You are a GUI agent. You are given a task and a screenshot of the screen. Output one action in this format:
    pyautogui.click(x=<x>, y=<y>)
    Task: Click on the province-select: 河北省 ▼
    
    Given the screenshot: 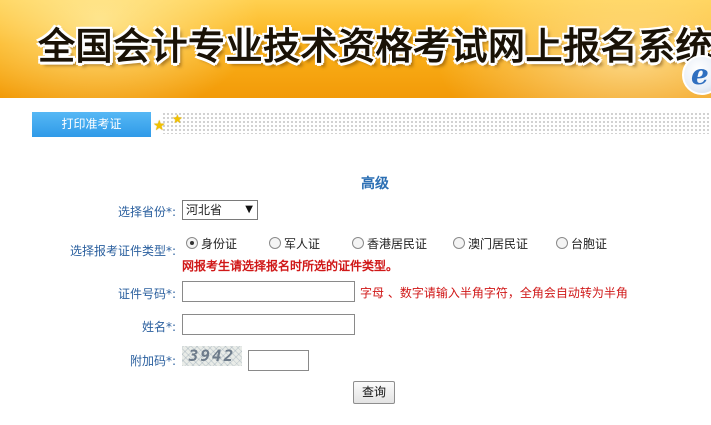 What is the action you would take?
    pyautogui.click(x=220, y=210)
    